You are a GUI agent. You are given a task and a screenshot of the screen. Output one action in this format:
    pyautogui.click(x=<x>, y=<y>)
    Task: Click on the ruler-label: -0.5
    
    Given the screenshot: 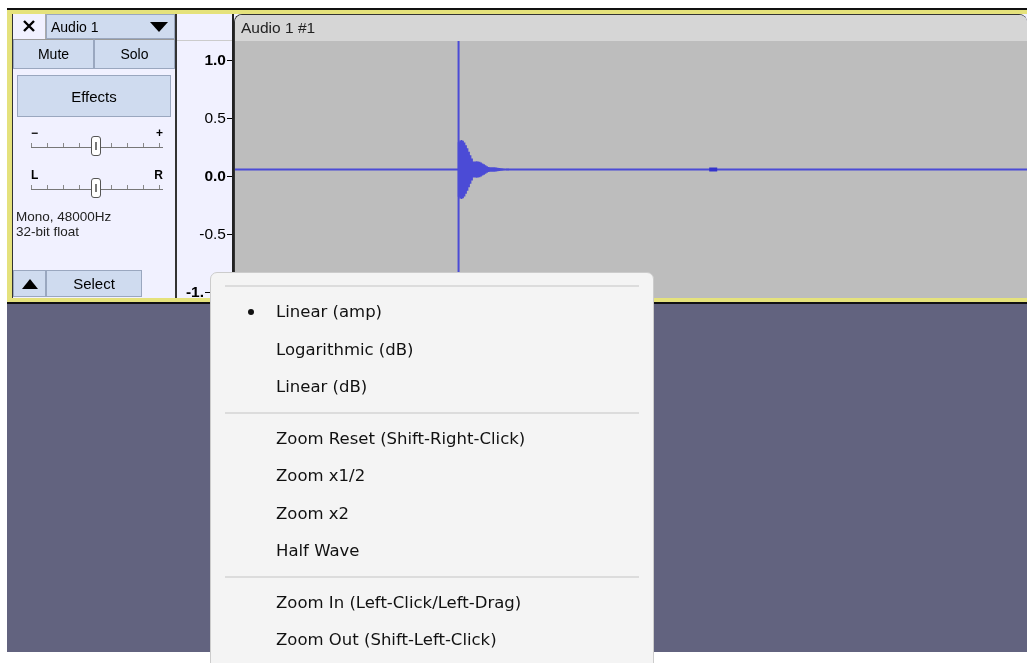 What is the action you would take?
    pyautogui.click(x=212, y=234)
    